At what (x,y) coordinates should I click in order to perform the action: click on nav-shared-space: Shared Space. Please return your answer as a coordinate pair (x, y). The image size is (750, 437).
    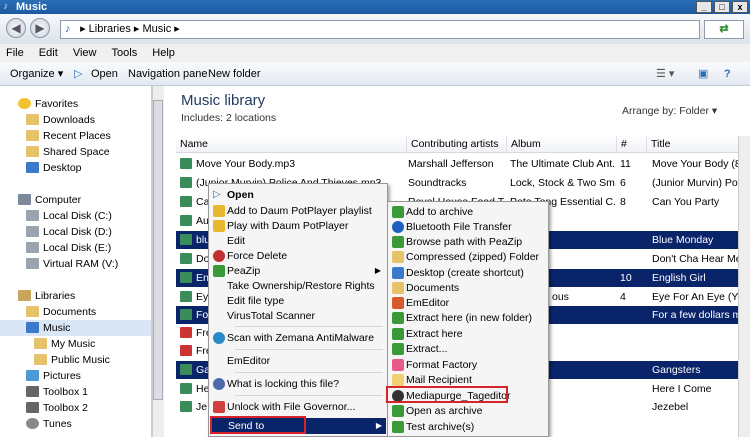
    Looking at the image, I should click on (68, 152).